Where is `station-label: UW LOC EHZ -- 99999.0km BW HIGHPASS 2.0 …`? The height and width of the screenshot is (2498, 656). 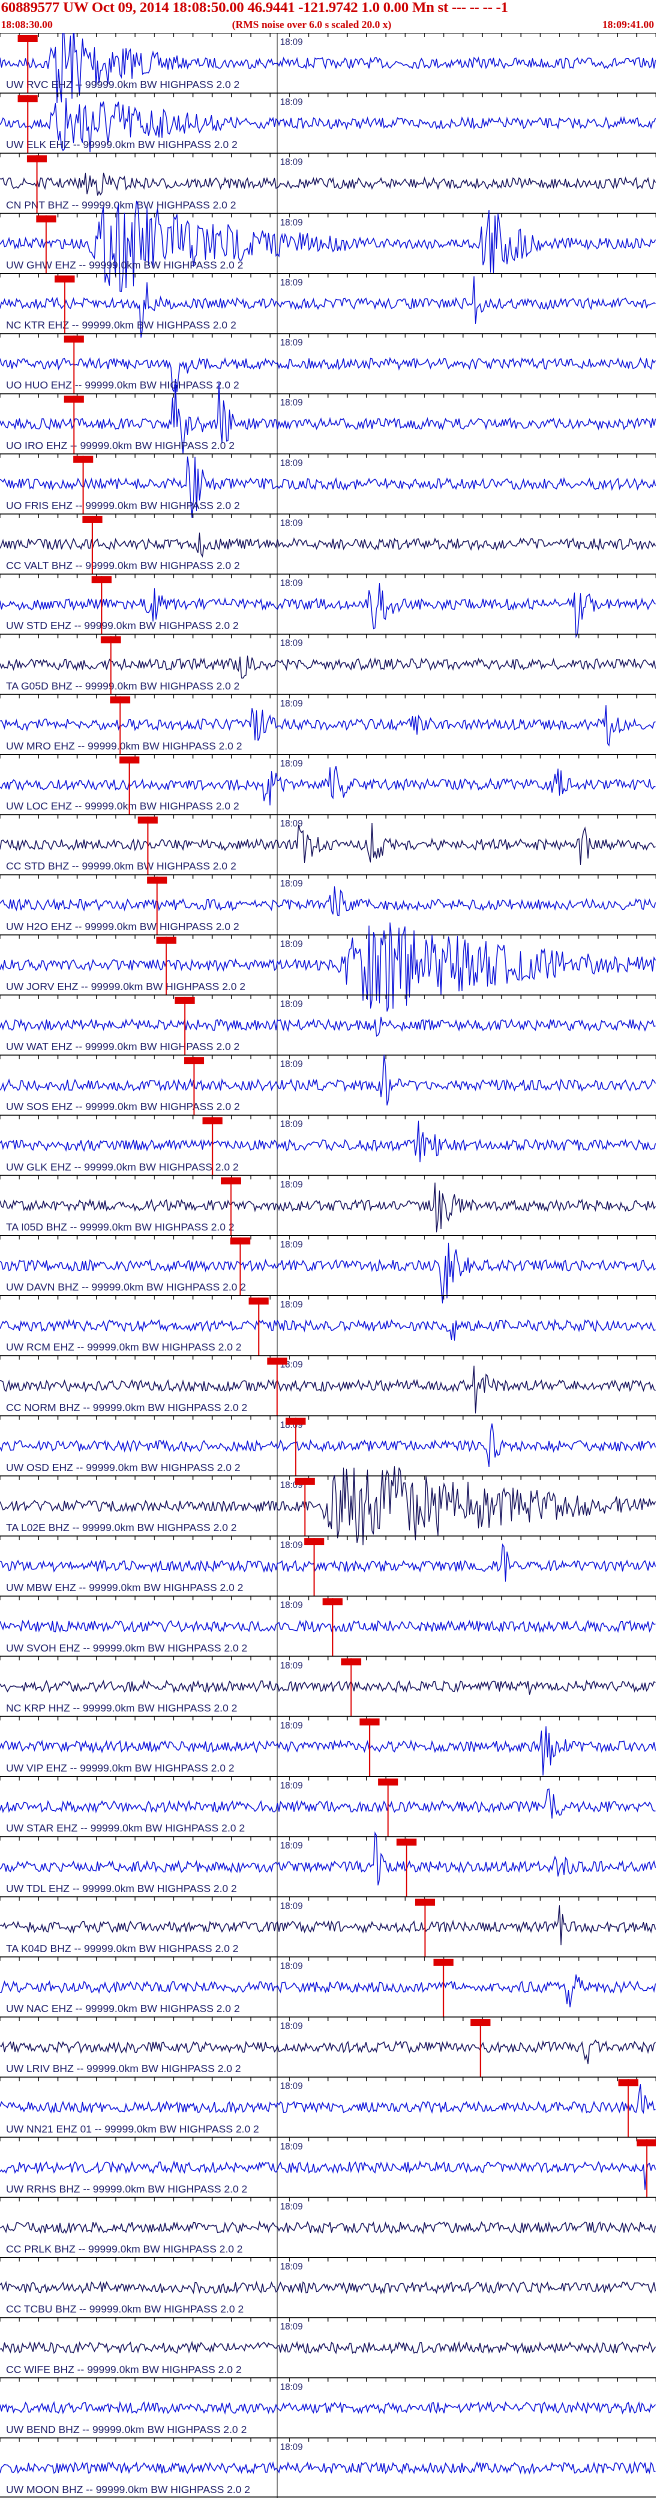
station-label: UW LOC EHZ -- 99999.0km BW HIGHPASS 2.0 … is located at coordinates (122, 807).